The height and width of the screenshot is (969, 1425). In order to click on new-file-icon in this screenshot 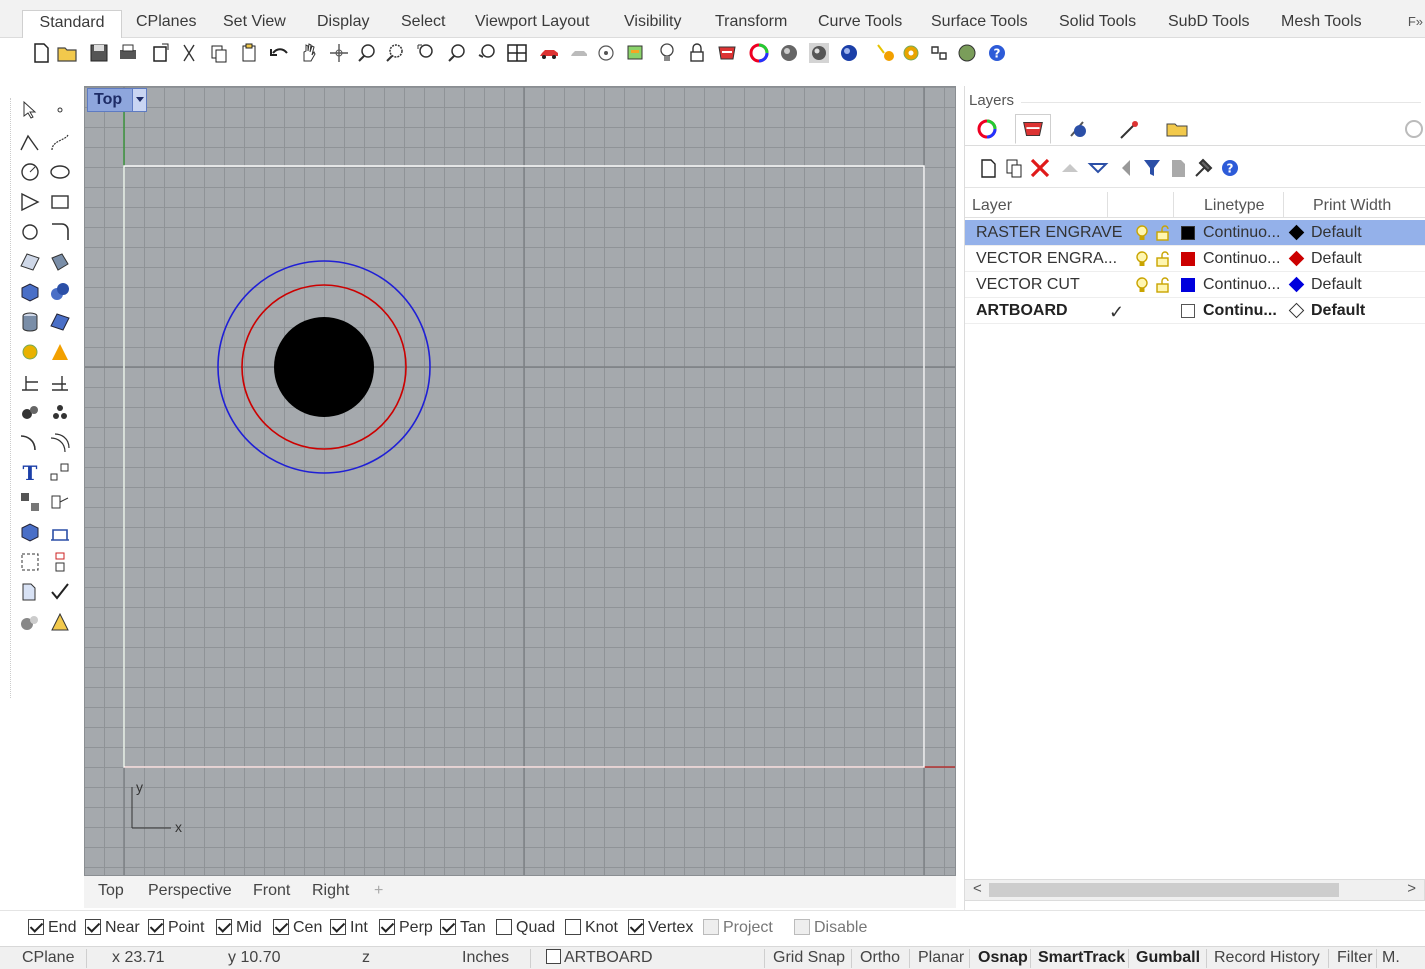, I will do `click(41, 53)`.